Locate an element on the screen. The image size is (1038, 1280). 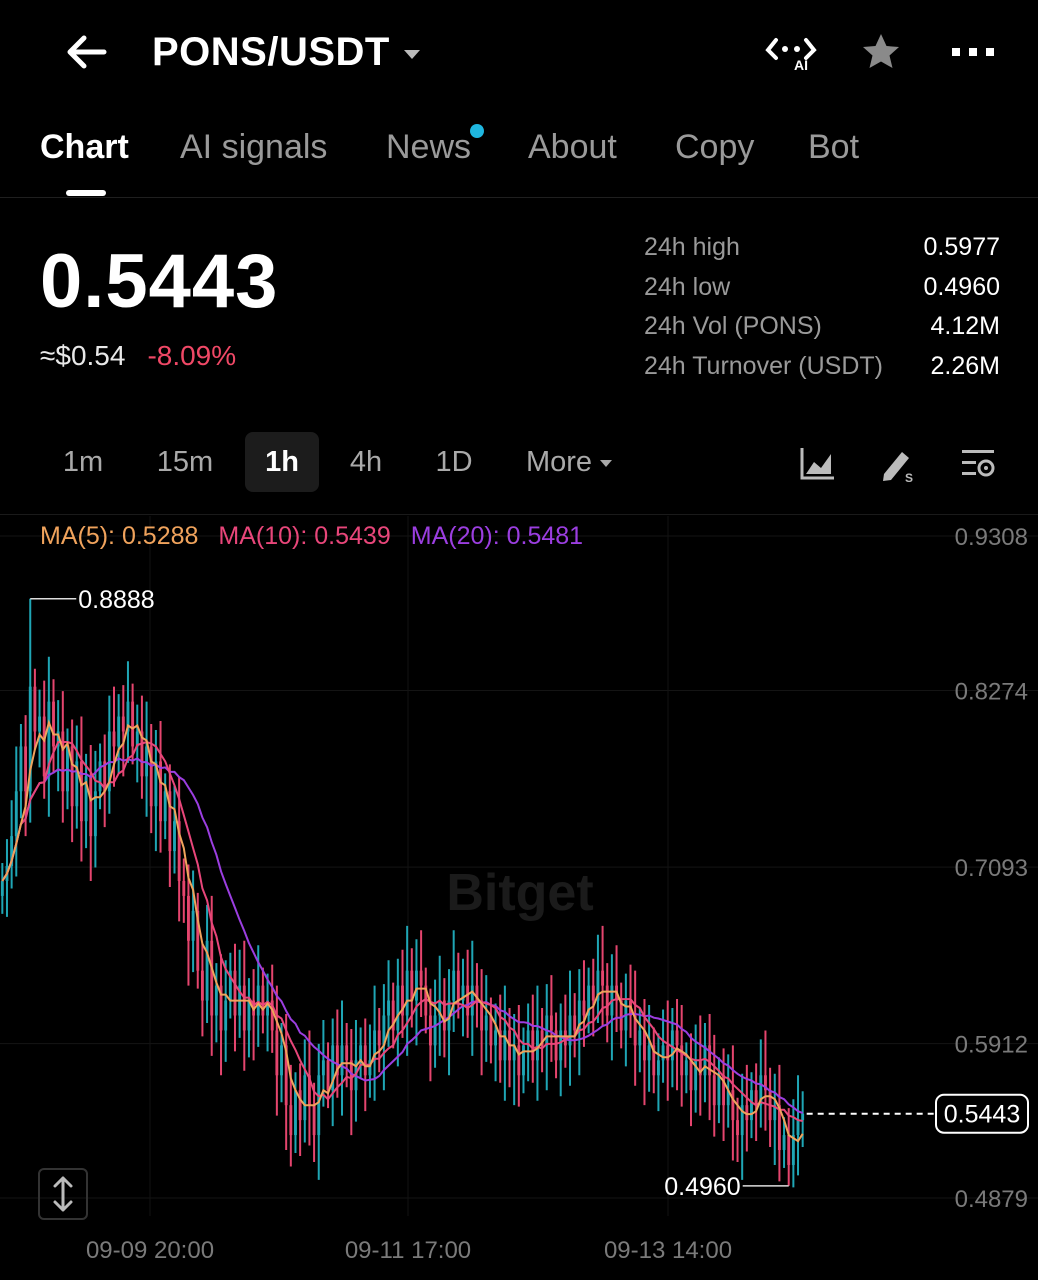
ma10-label: MA(10): 0.5439 is located at coordinates (304, 536).